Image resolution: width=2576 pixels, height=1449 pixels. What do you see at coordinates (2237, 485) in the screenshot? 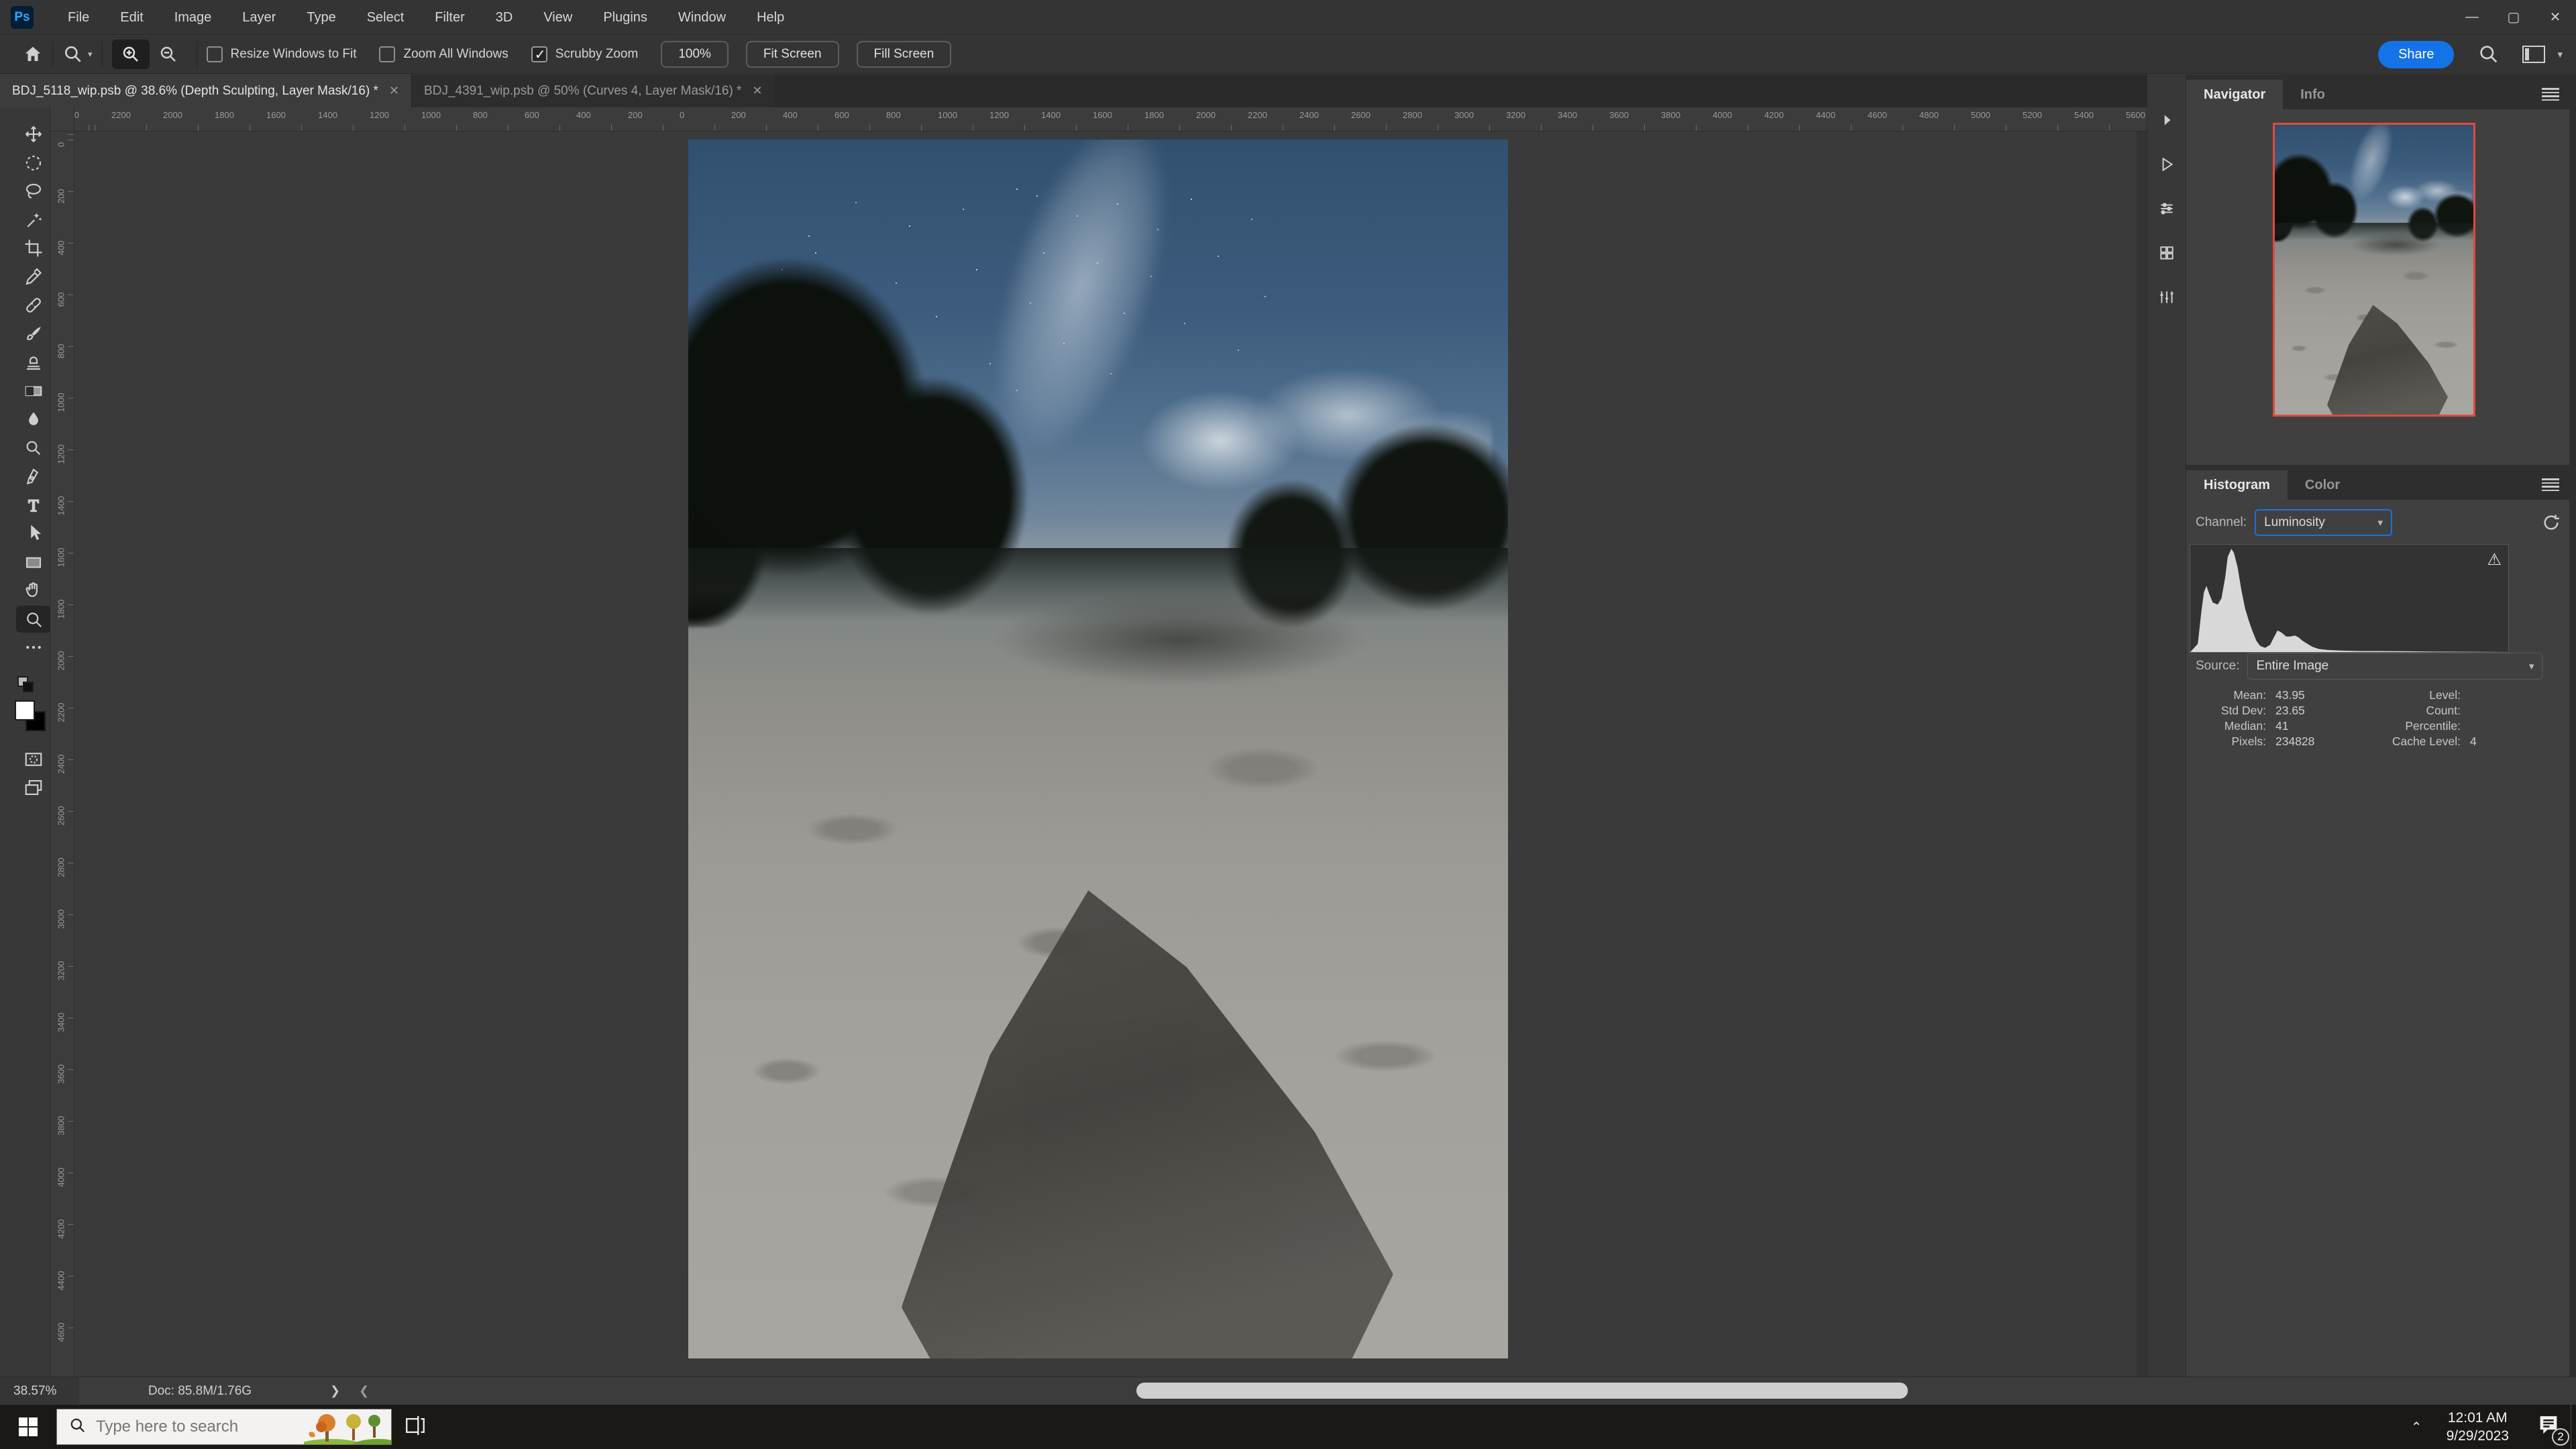
I see `tab-histogram: Histogram` at bounding box center [2237, 485].